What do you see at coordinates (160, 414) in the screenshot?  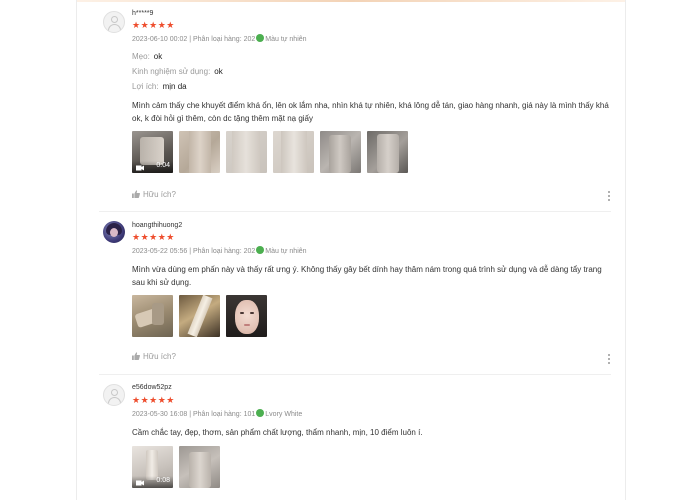 I see `review-date: 2023-05-30 16:08` at bounding box center [160, 414].